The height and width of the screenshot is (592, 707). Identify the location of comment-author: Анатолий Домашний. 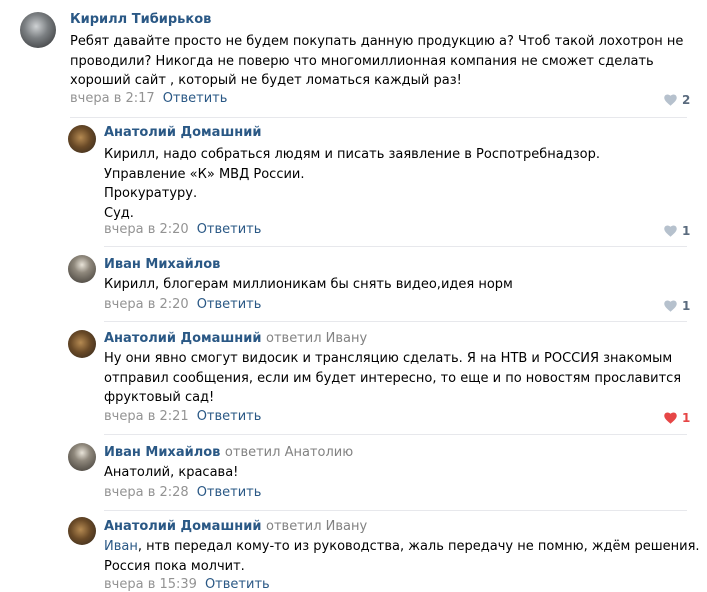
(182, 132).